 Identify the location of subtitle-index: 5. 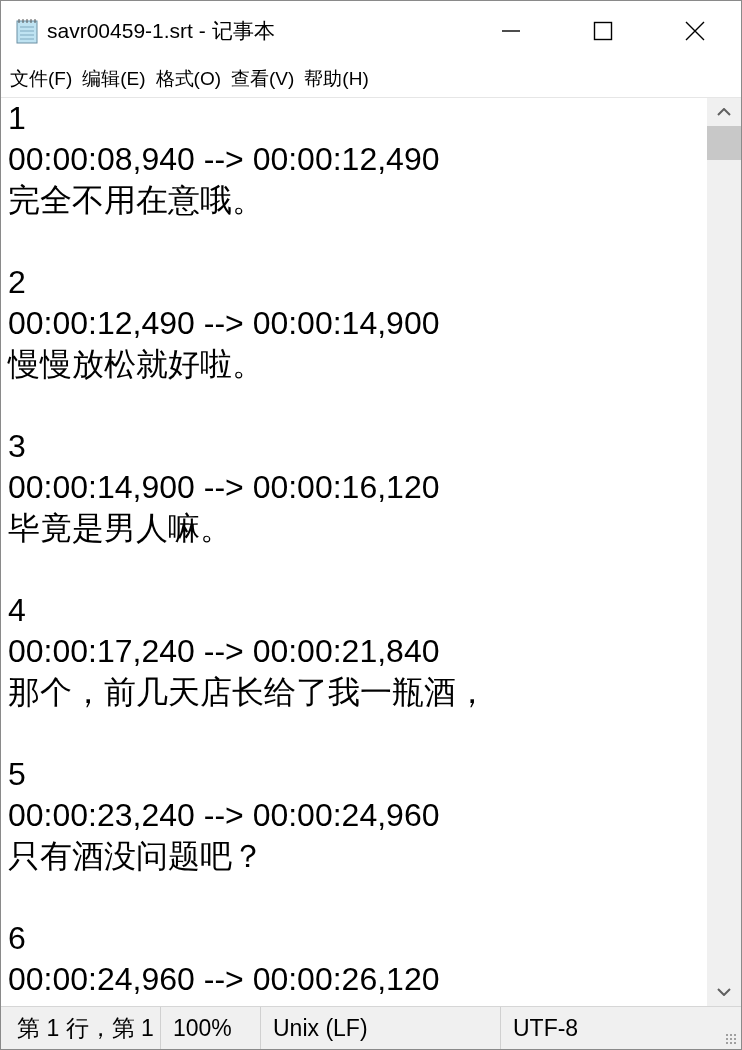
(17, 774).